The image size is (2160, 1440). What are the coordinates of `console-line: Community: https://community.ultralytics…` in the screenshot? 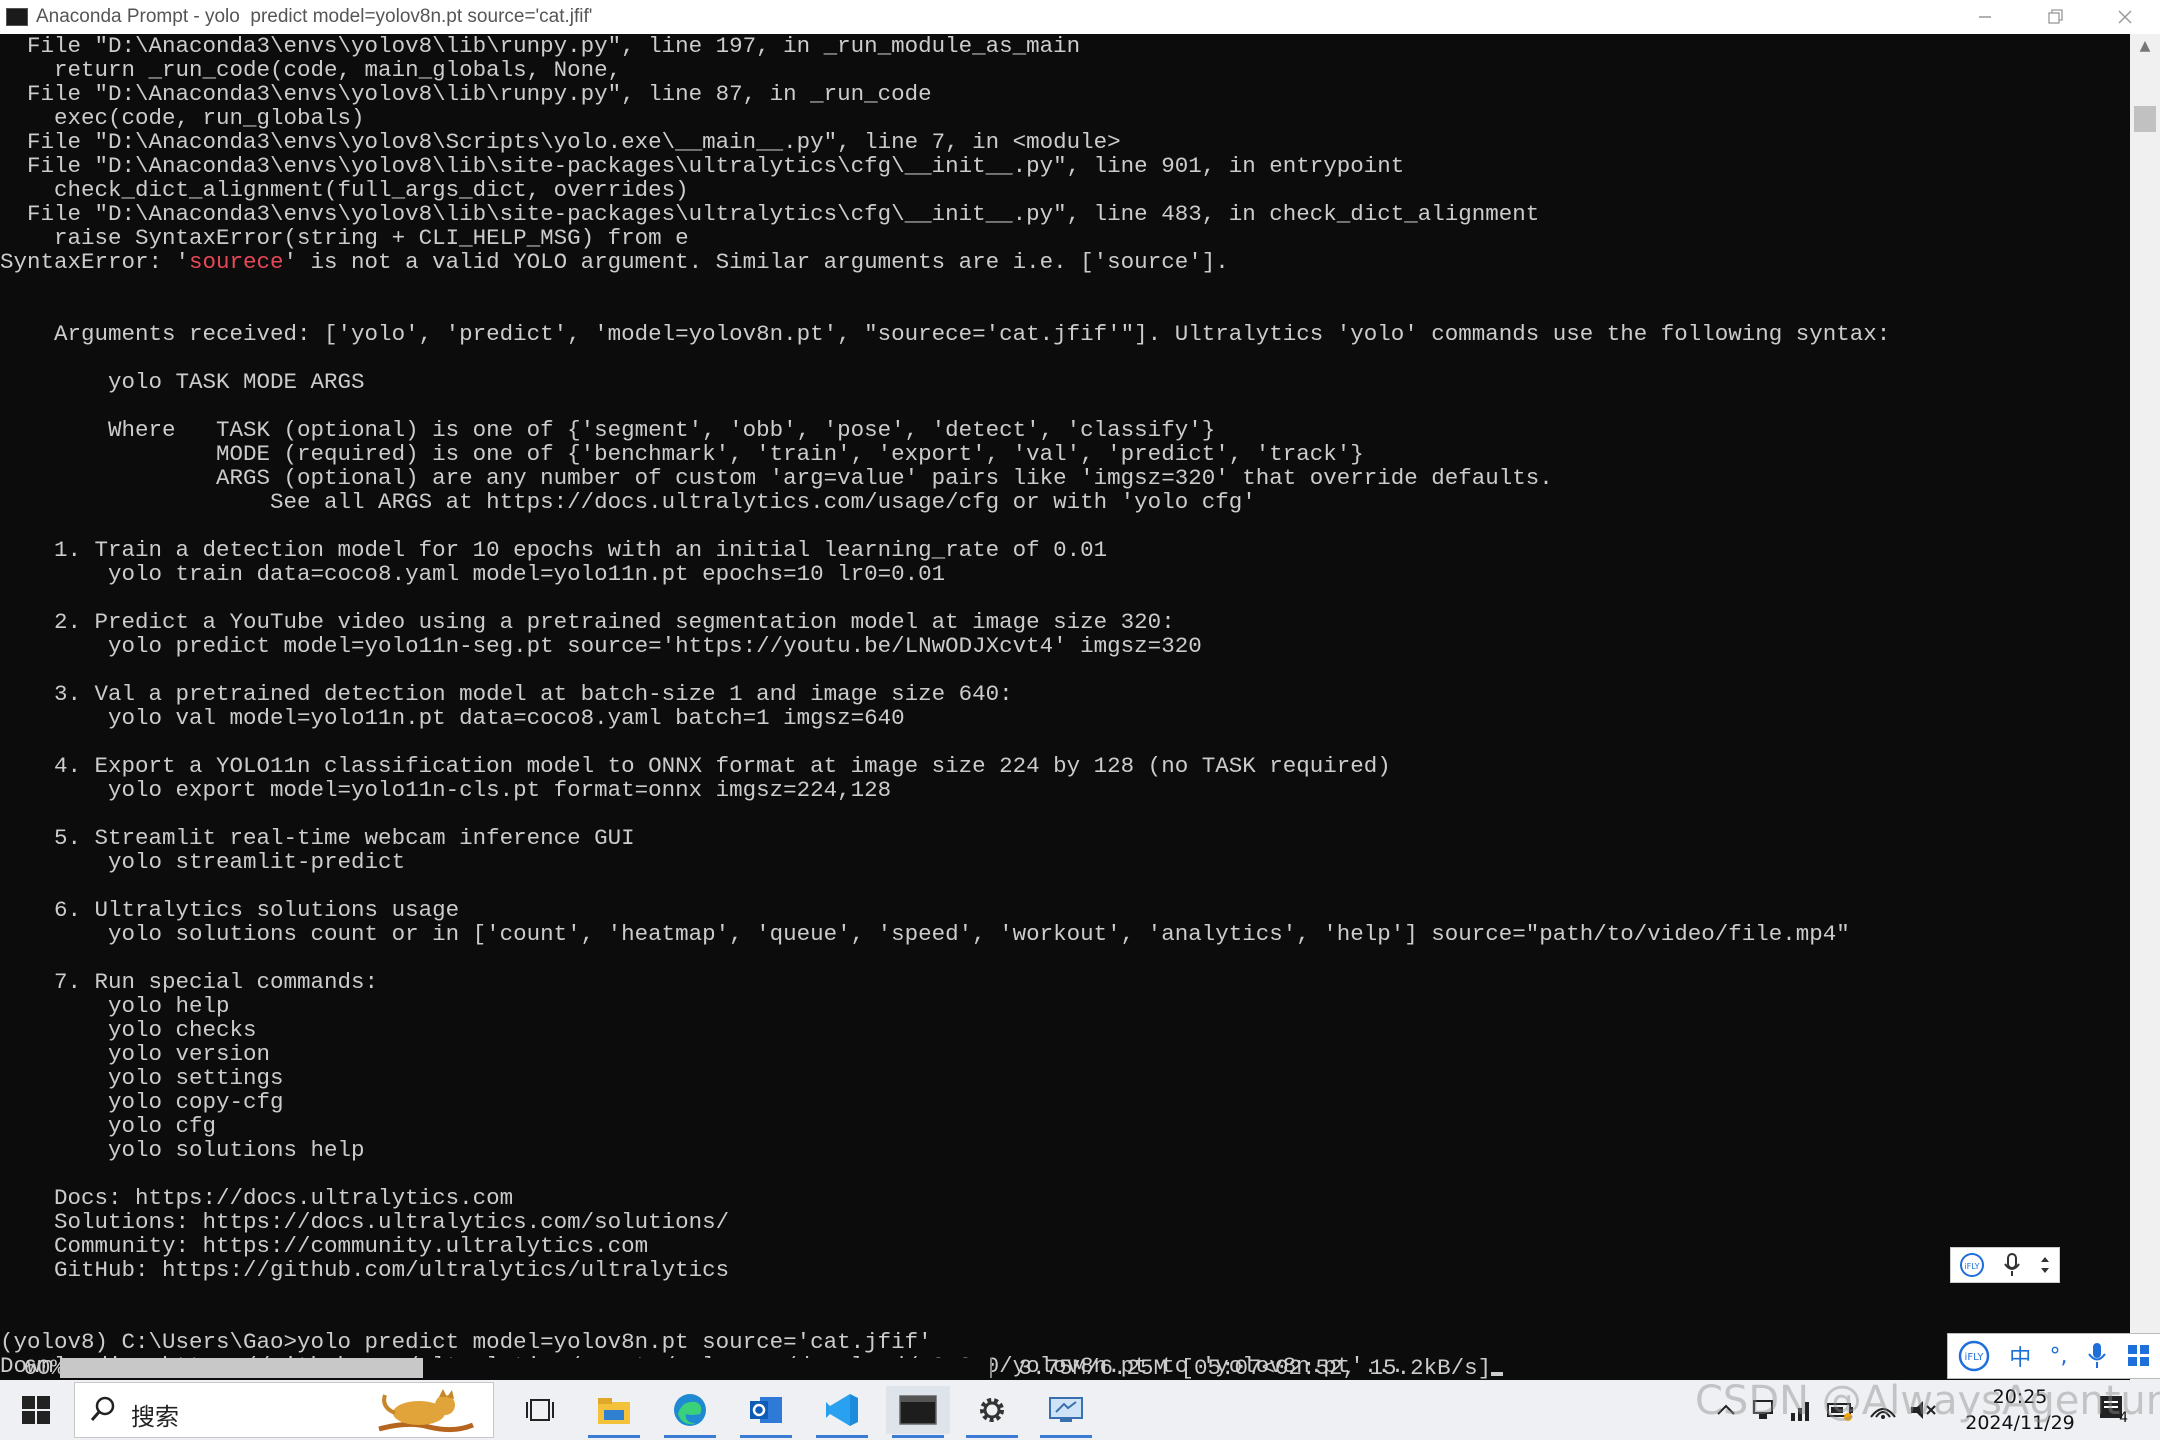 It's located at (324, 1246).